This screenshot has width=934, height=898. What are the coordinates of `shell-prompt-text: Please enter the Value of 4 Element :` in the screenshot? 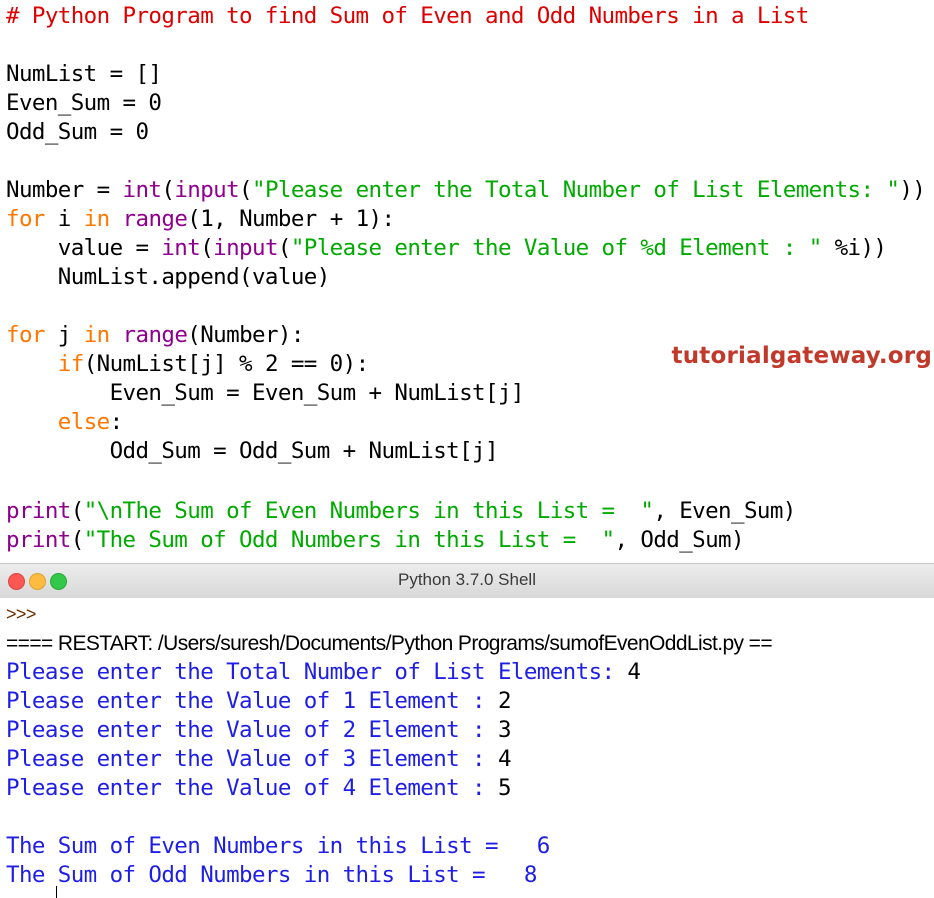 It's located at (252, 788).